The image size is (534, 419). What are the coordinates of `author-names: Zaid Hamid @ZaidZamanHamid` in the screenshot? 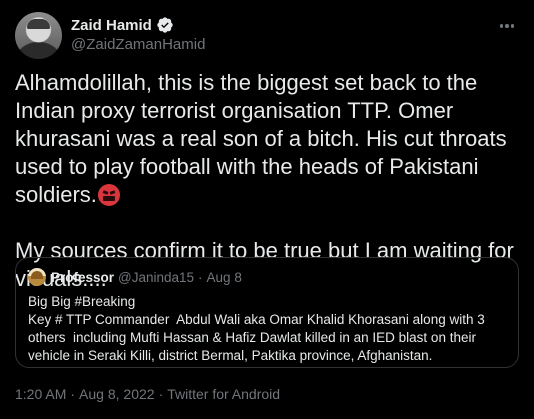 It's located at (138, 34).